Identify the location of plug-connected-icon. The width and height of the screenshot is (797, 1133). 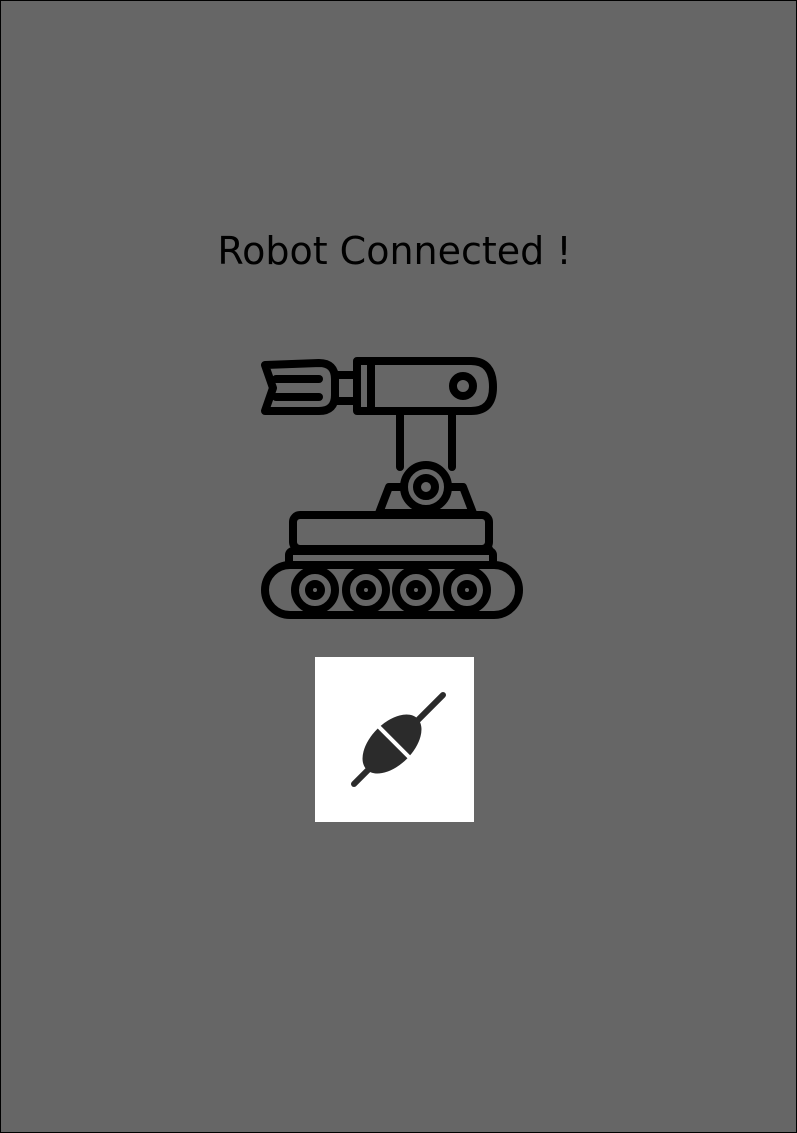
(394, 739).